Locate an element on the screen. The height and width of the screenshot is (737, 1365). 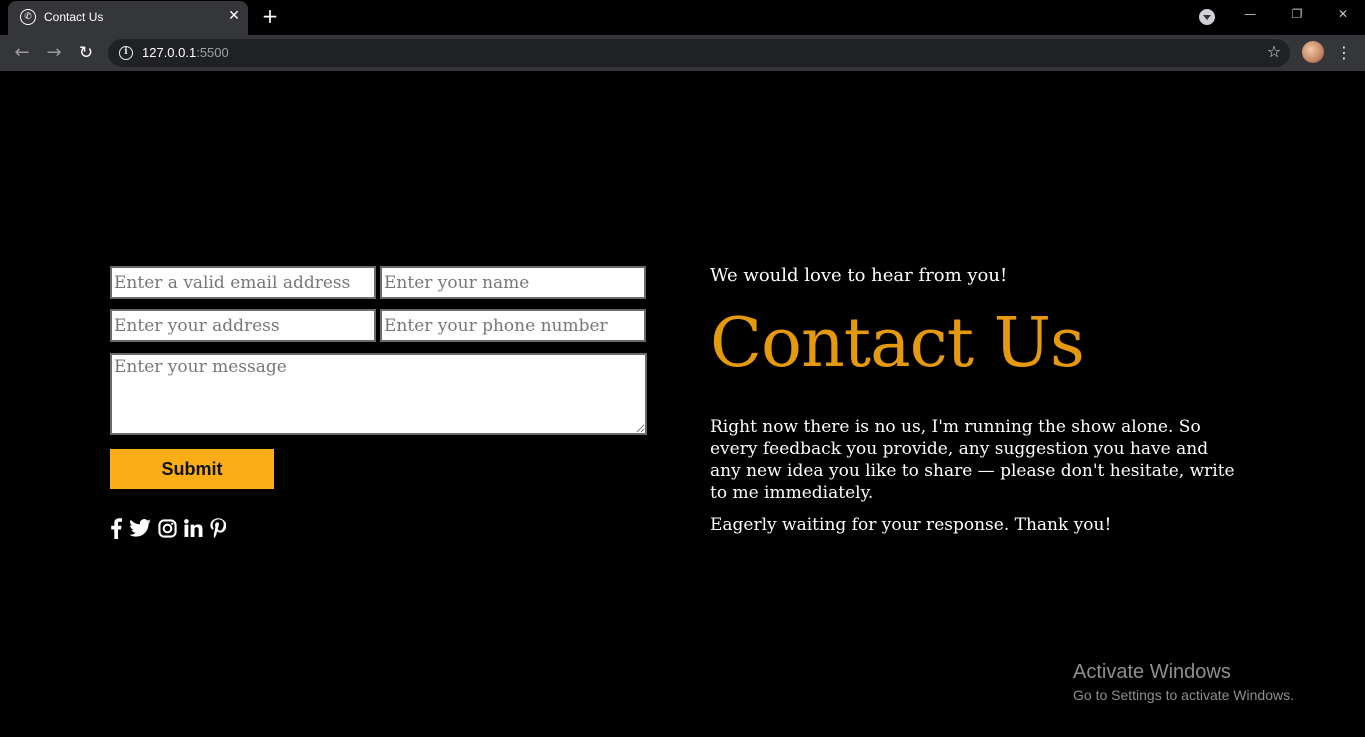
url-port: :5500 is located at coordinates (212, 52).